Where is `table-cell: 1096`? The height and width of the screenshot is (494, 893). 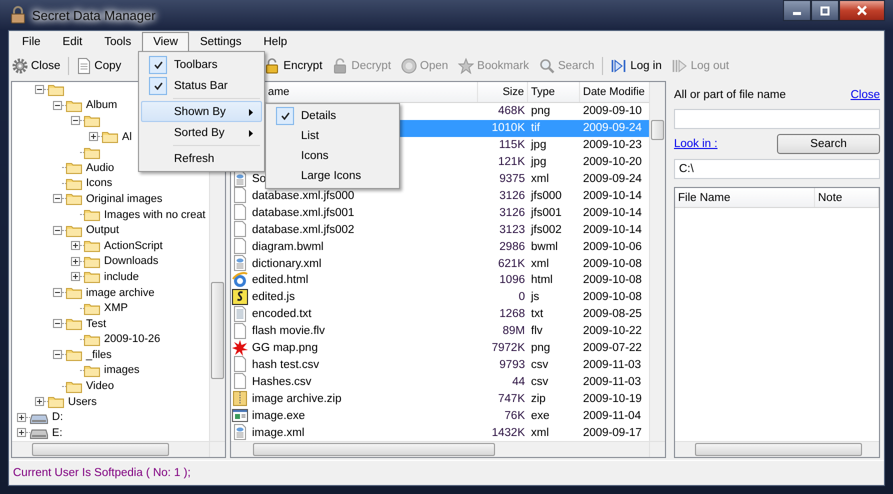 table-cell: 1096 is located at coordinates (503, 280).